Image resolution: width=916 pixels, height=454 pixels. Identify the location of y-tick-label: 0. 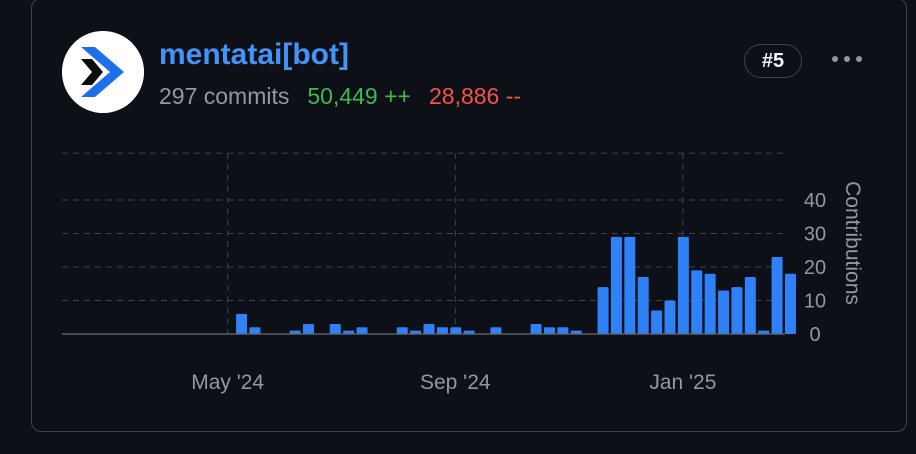
(814, 335).